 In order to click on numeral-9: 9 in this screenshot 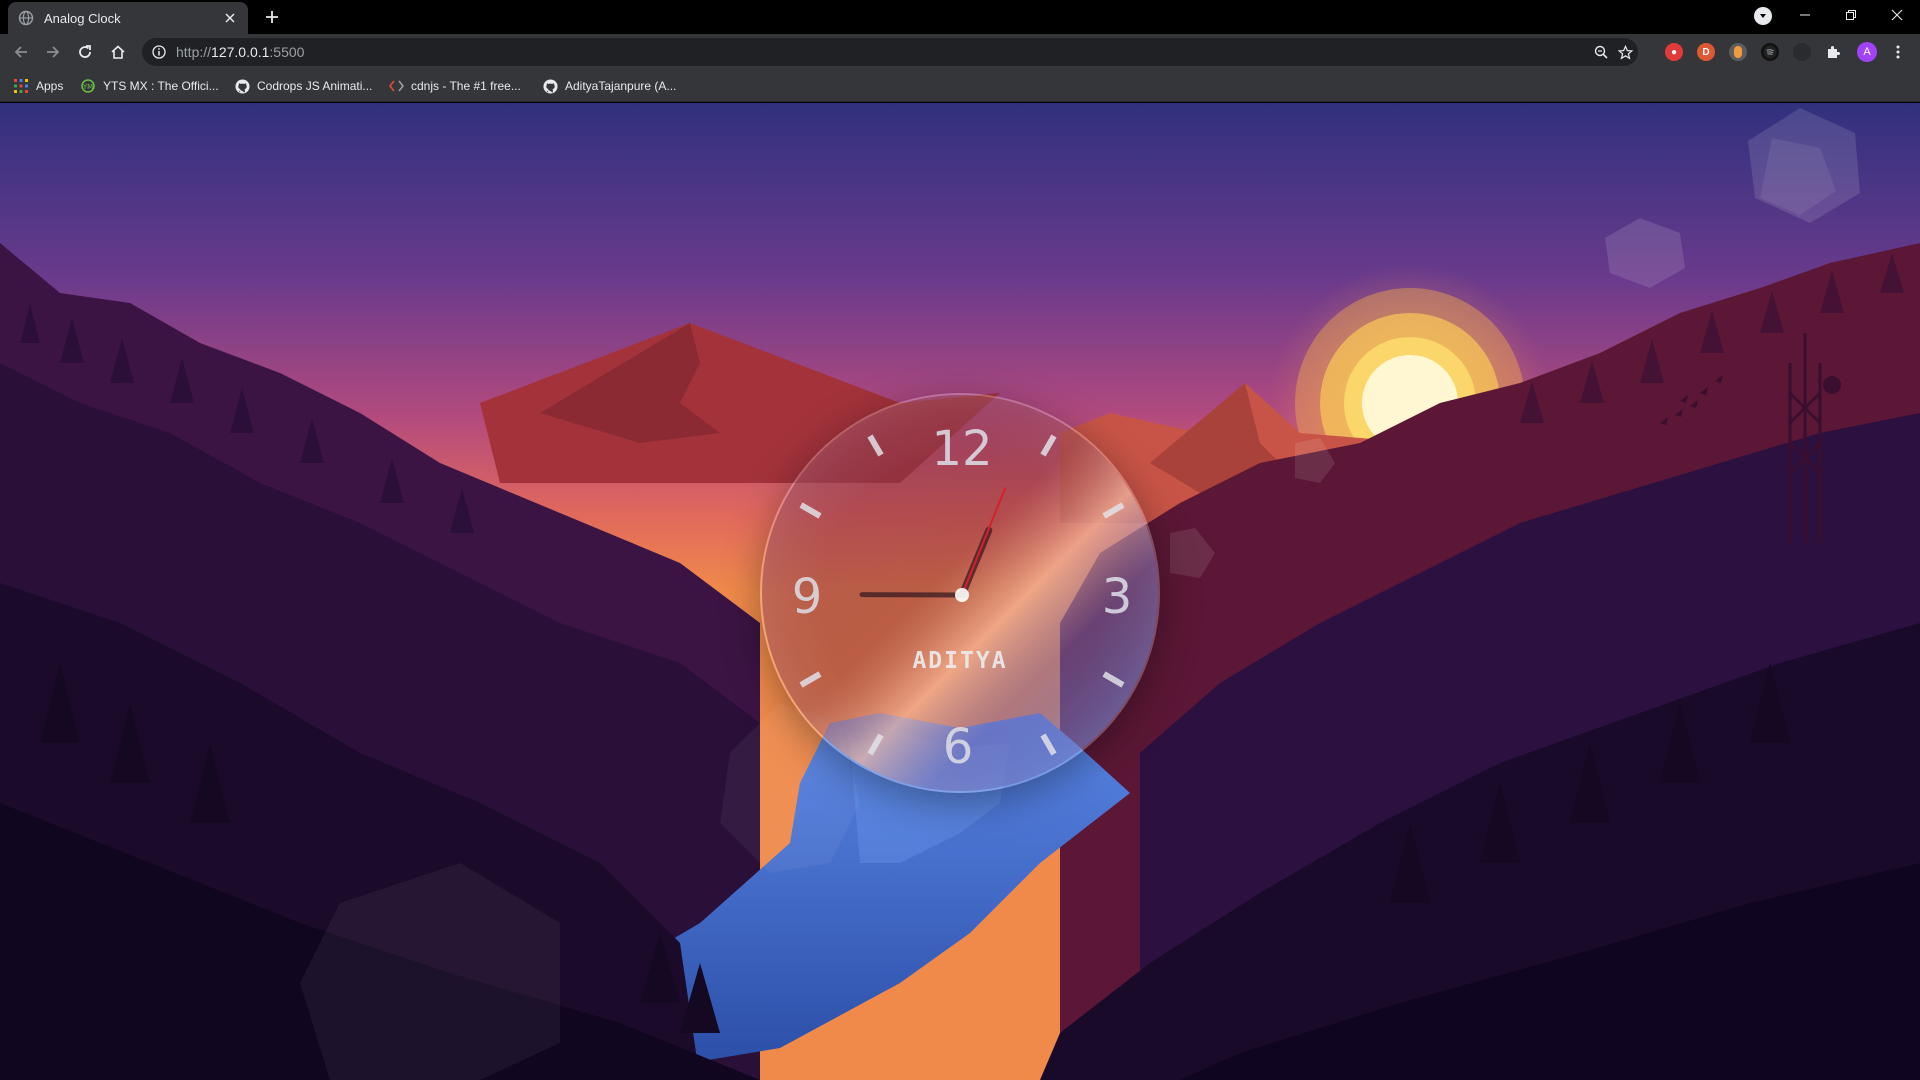, I will do `click(807, 597)`.